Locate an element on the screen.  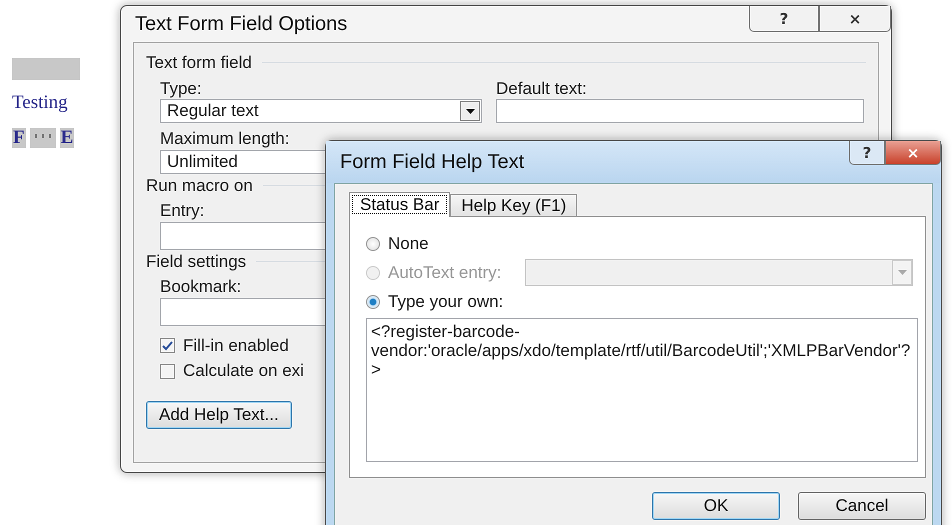
group-heading: Field settings is located at coordinates (196, 262).